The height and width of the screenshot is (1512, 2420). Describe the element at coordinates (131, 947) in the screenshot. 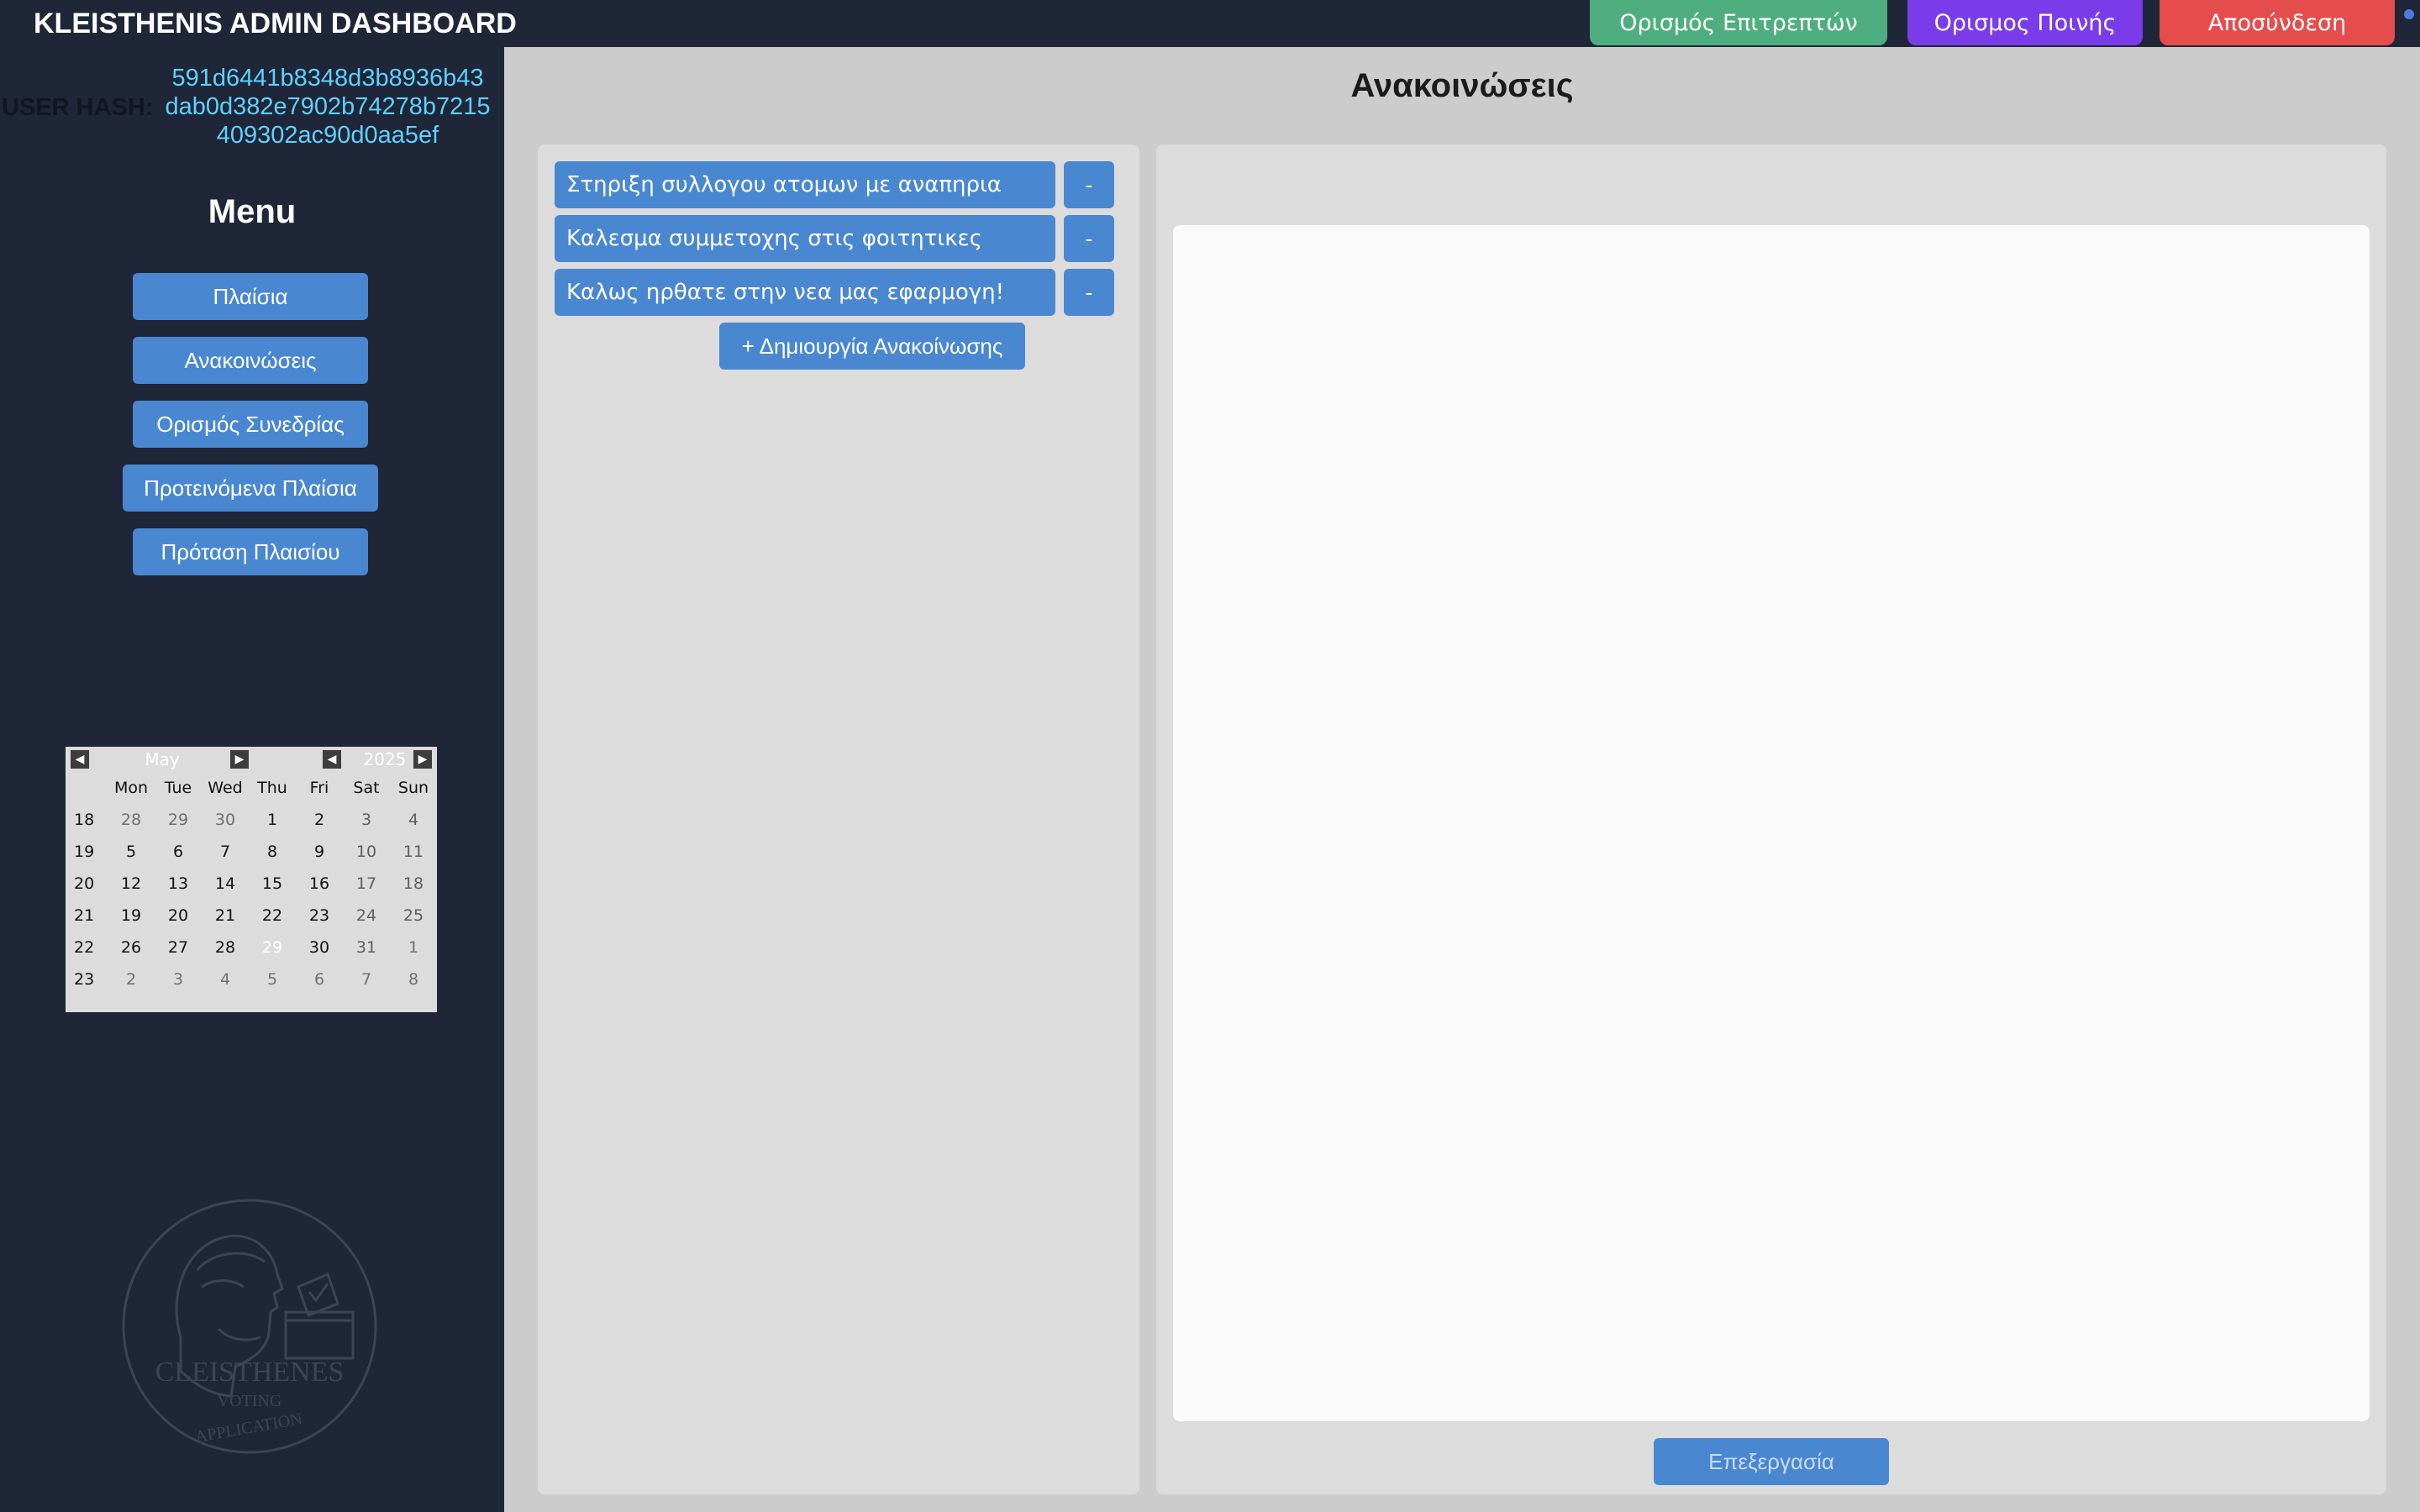

I see `calendar-day: 26` at that location.